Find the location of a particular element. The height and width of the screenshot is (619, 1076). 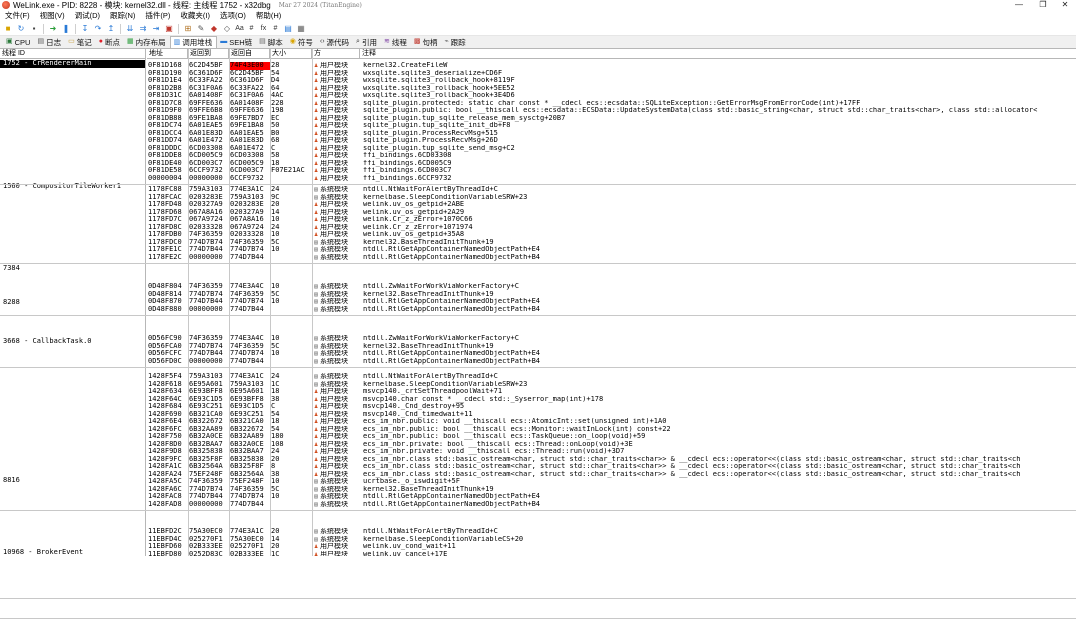

calc-button: # is located at coordinates (275, 28).